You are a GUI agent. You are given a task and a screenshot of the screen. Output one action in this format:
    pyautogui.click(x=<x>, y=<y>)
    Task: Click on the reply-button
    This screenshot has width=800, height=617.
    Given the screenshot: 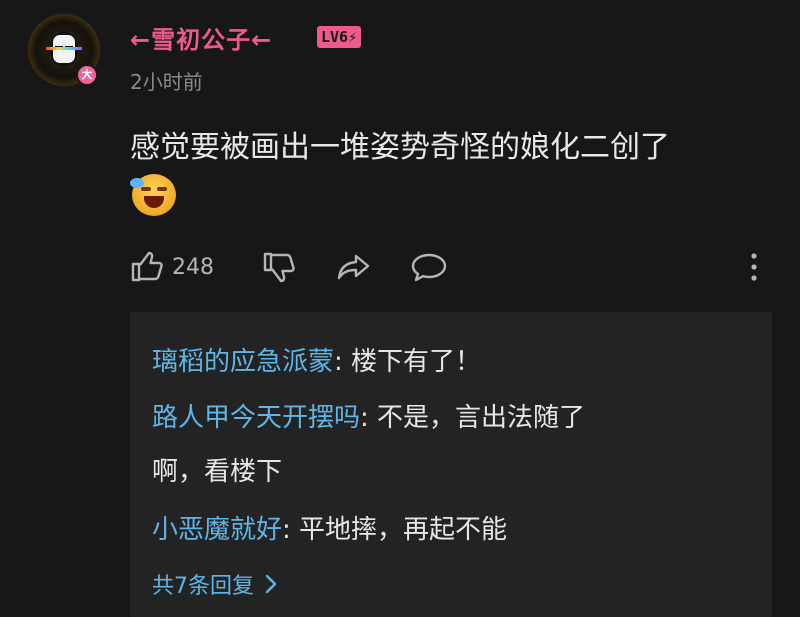 What is the action you would take?
    pyautogui.click(x=429, y=267)
    